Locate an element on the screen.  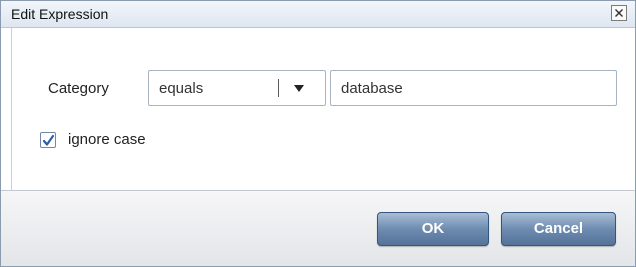
operator-selected-value: equals is located at coordinates (181, 88).